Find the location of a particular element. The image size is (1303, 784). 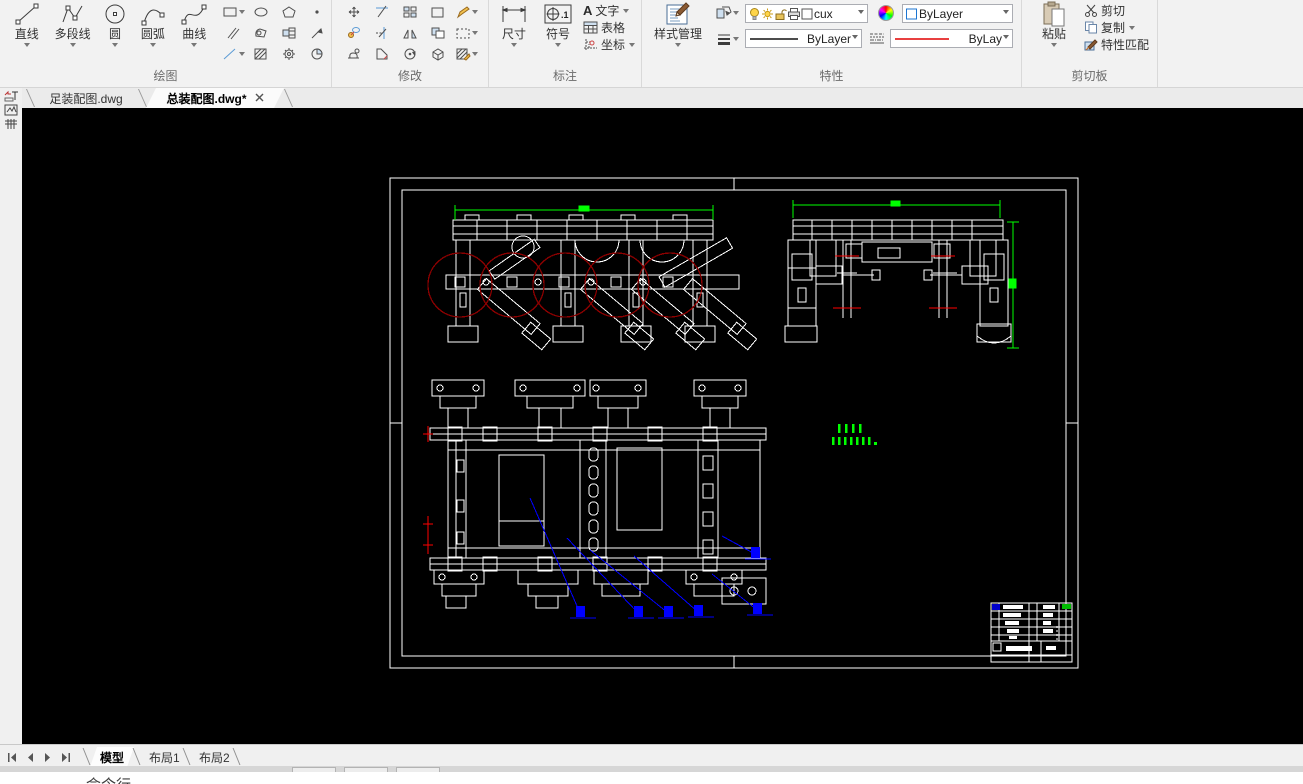

modify-rectangle-select-button is located at coordinates (466, 32).